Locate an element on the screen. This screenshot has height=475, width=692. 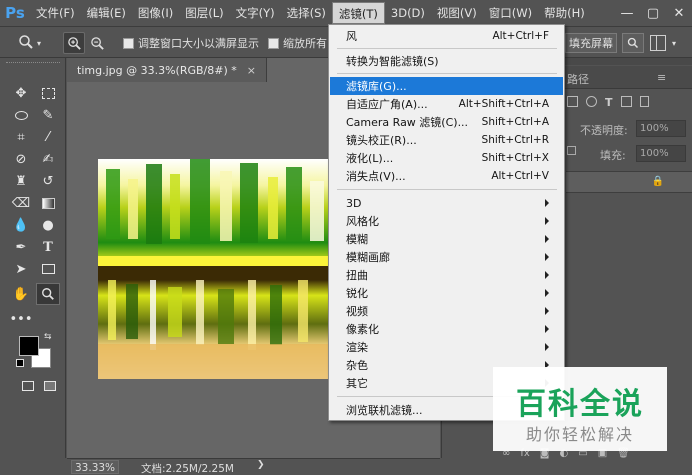
gradient-tool is located at coordinates (48, 203).